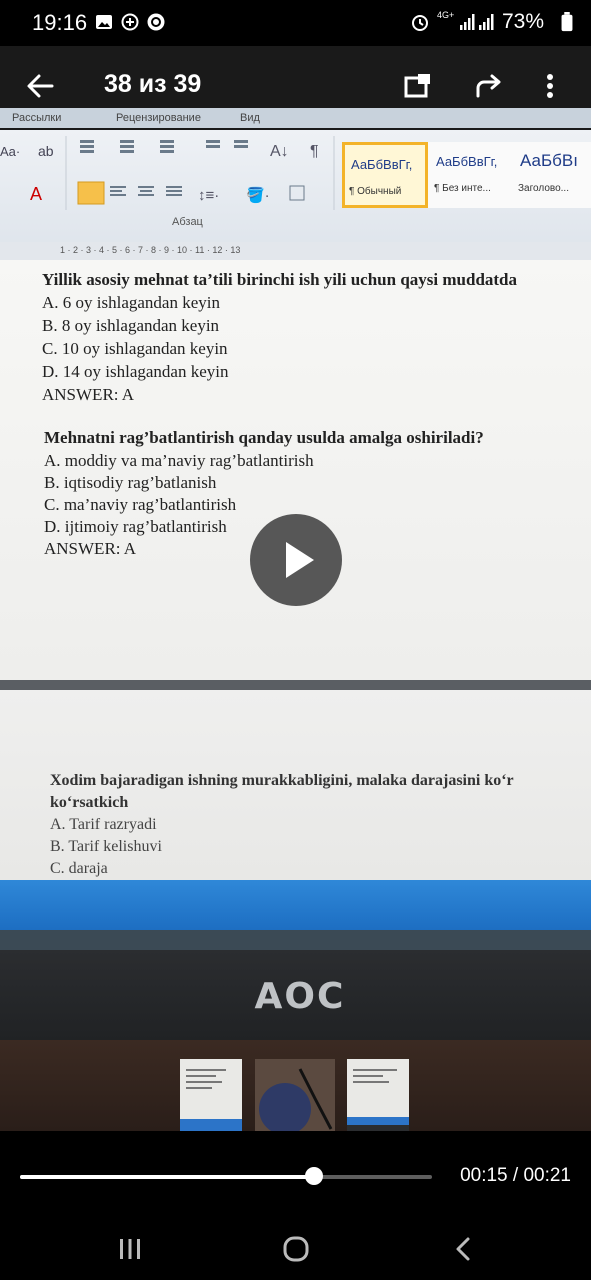 The height and width of the screenshot is (1280, 591). Describe the element at coordinates (89, 802) in the screenshot. I see `question-3-continued: ko‘rsatkich` at that location.